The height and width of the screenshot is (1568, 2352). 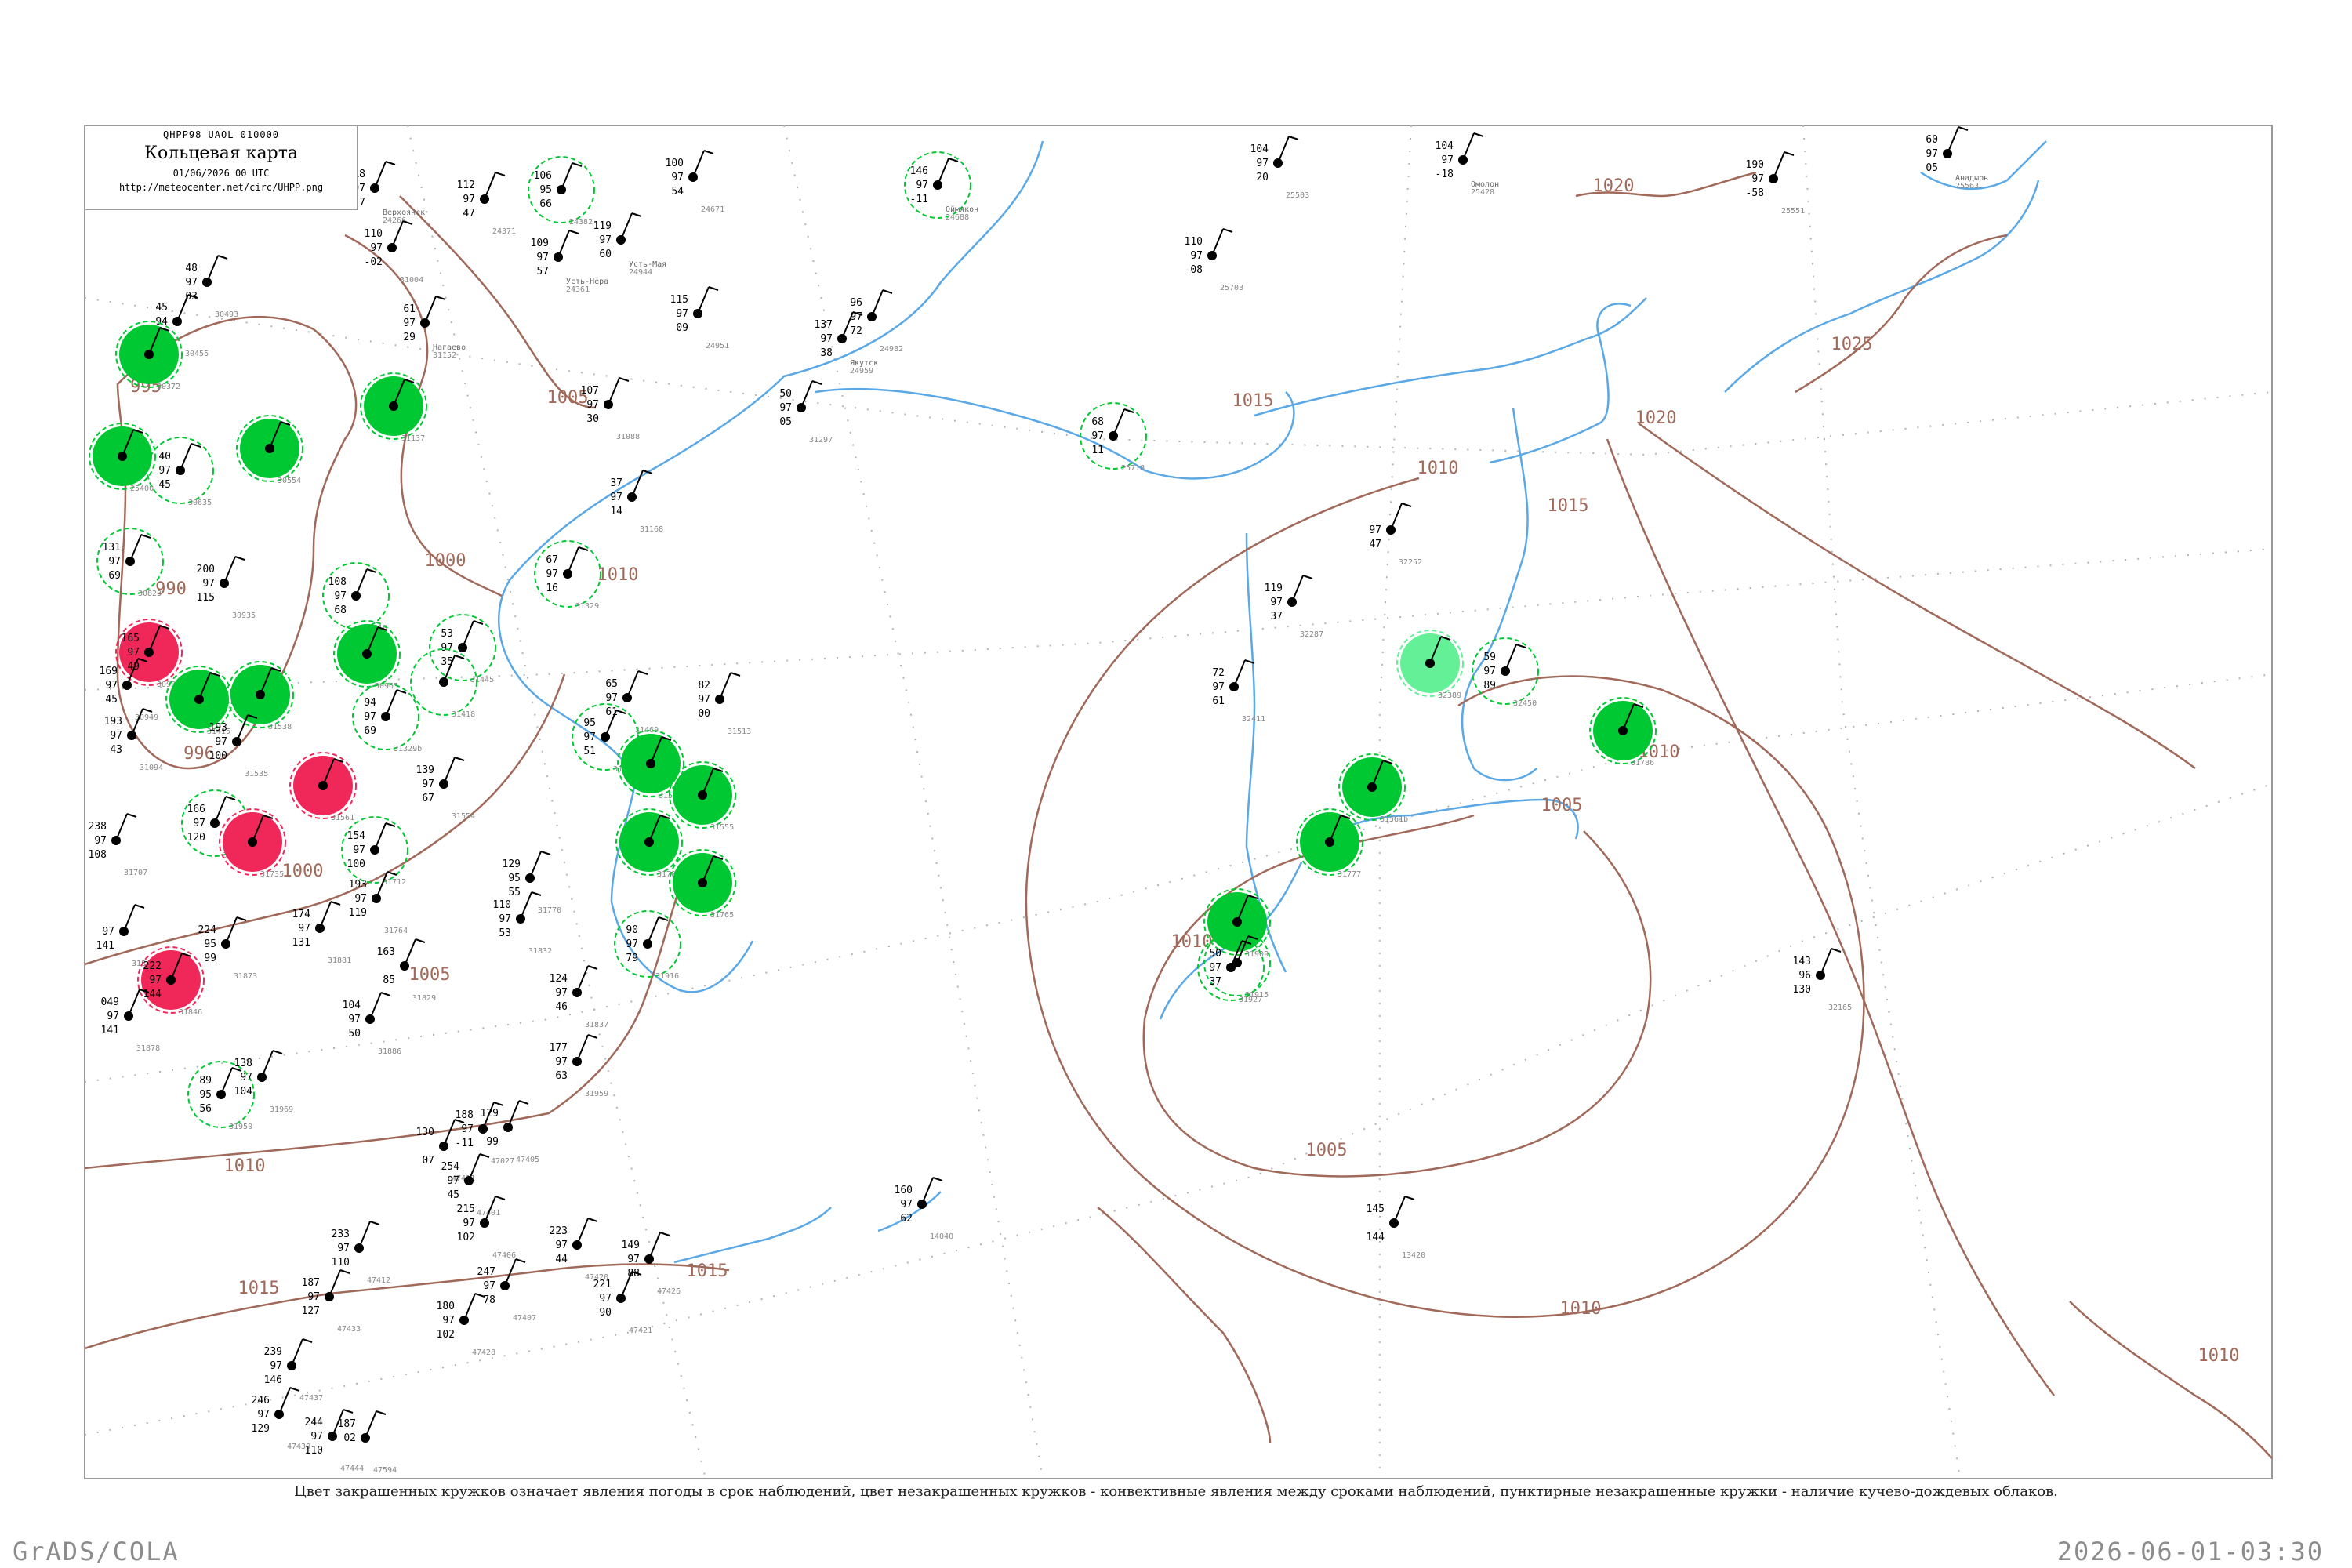 What do you see at coordinates (1802, 990) in the screenshot?
I see `station-dew: 130` at bounding box center [1802, 990].